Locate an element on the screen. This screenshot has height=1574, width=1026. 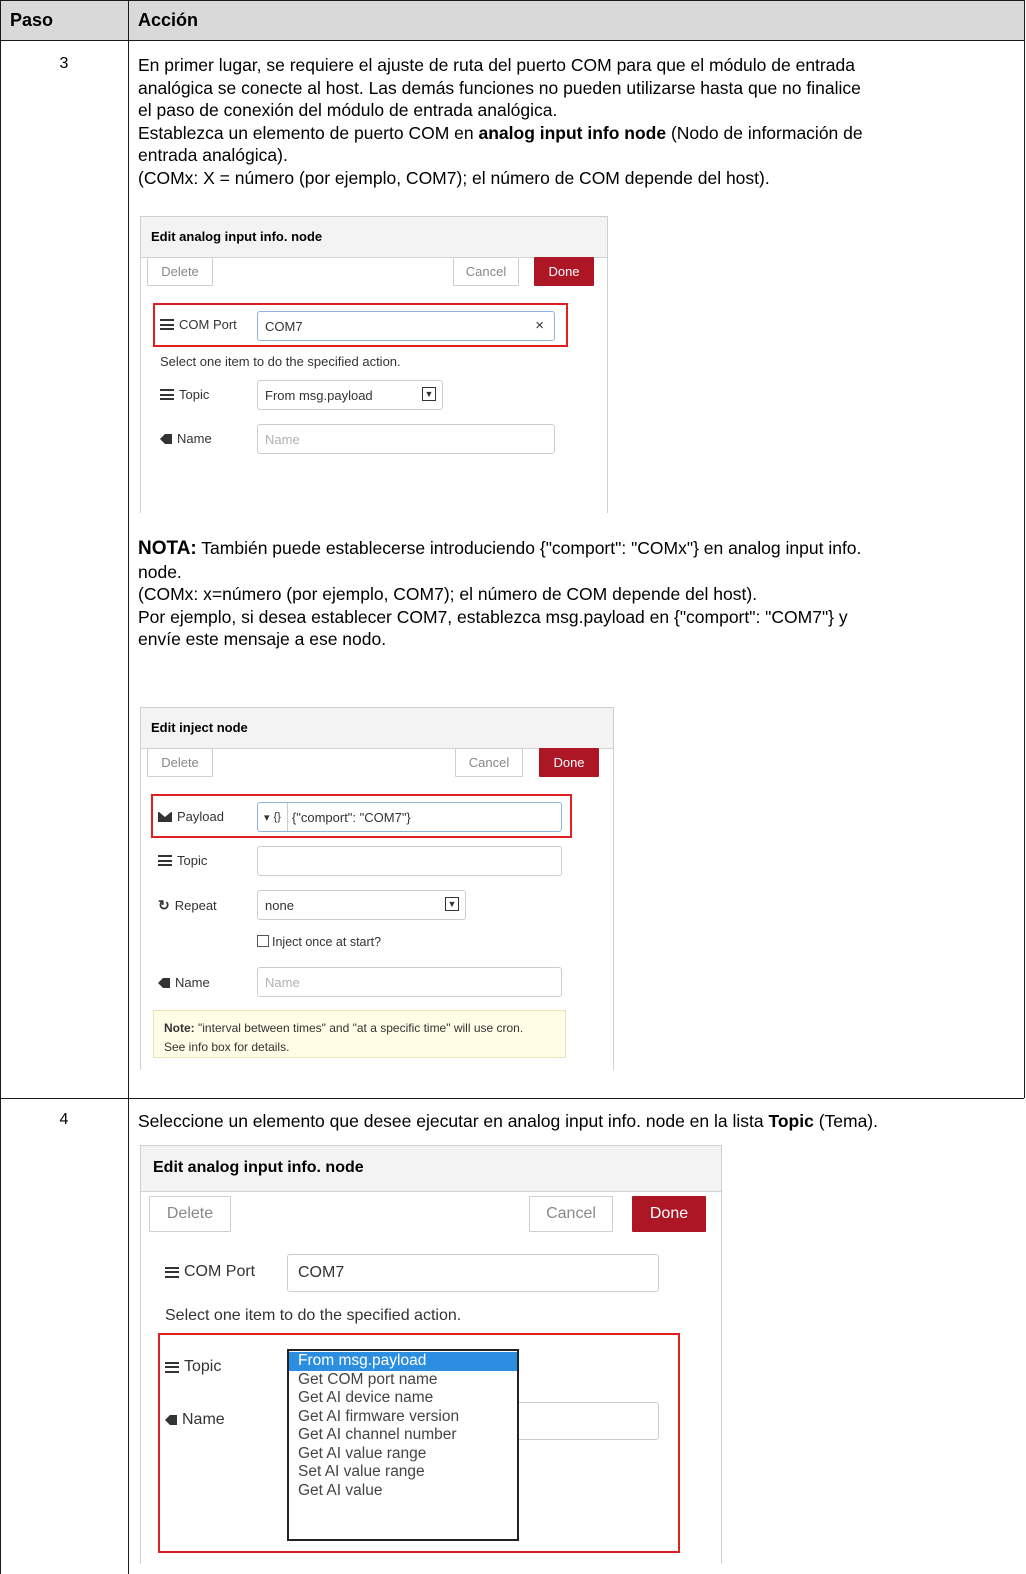
payload-label: Payload is located at coordinates (191, 816).